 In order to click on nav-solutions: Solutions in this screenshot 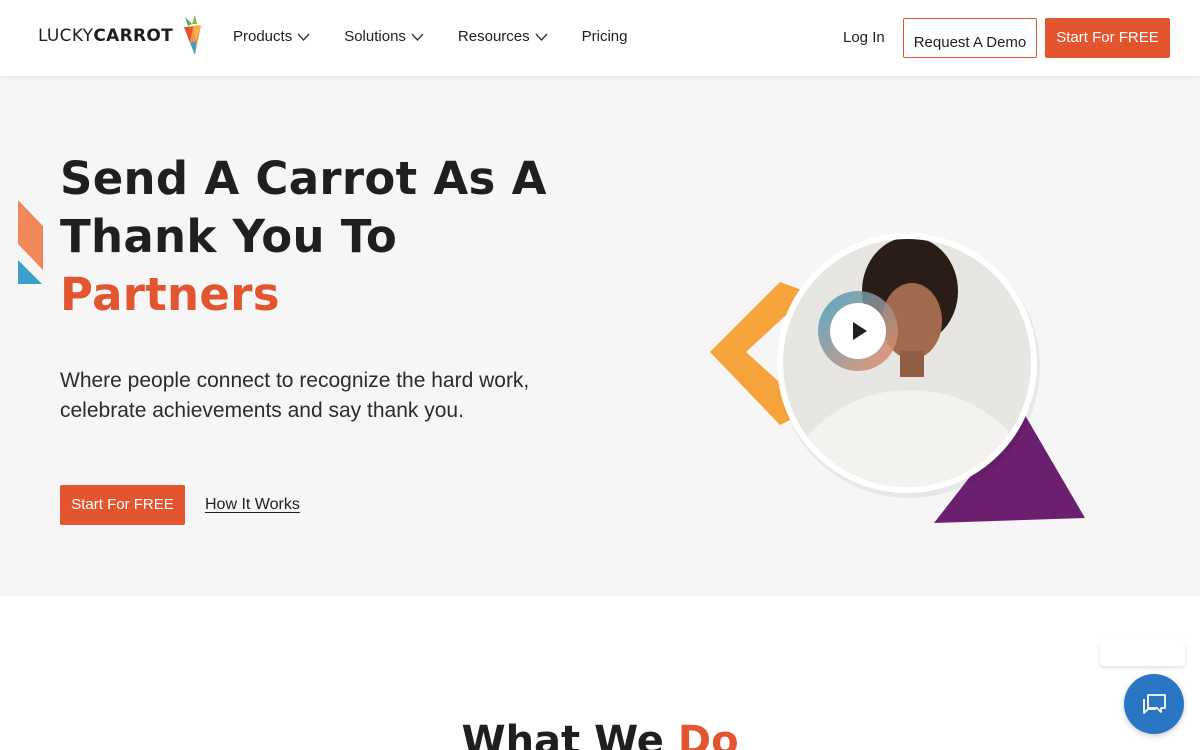, I will do `click(384, 36)`.